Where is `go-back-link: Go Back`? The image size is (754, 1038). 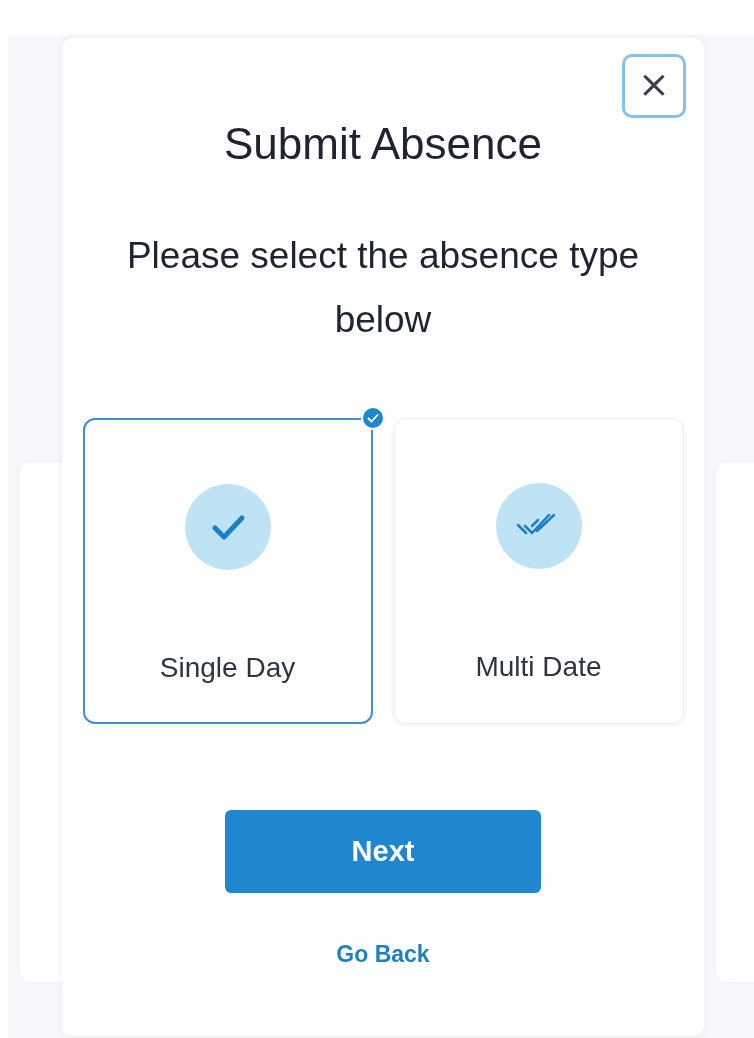 go-back-link: Go Back is located at coordinates (383, 954).